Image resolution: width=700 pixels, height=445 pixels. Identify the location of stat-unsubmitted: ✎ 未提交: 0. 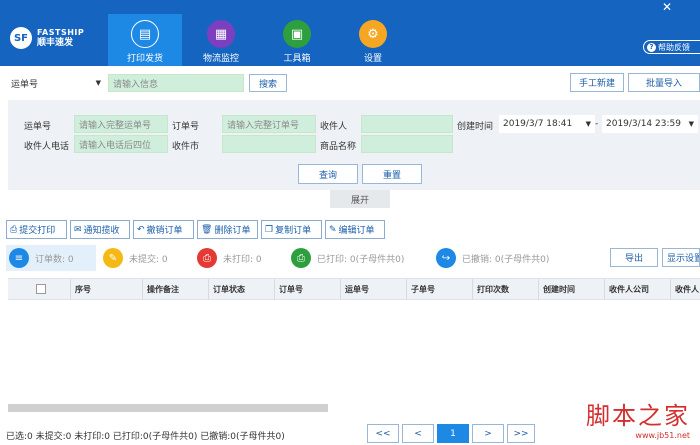
(145, 258).